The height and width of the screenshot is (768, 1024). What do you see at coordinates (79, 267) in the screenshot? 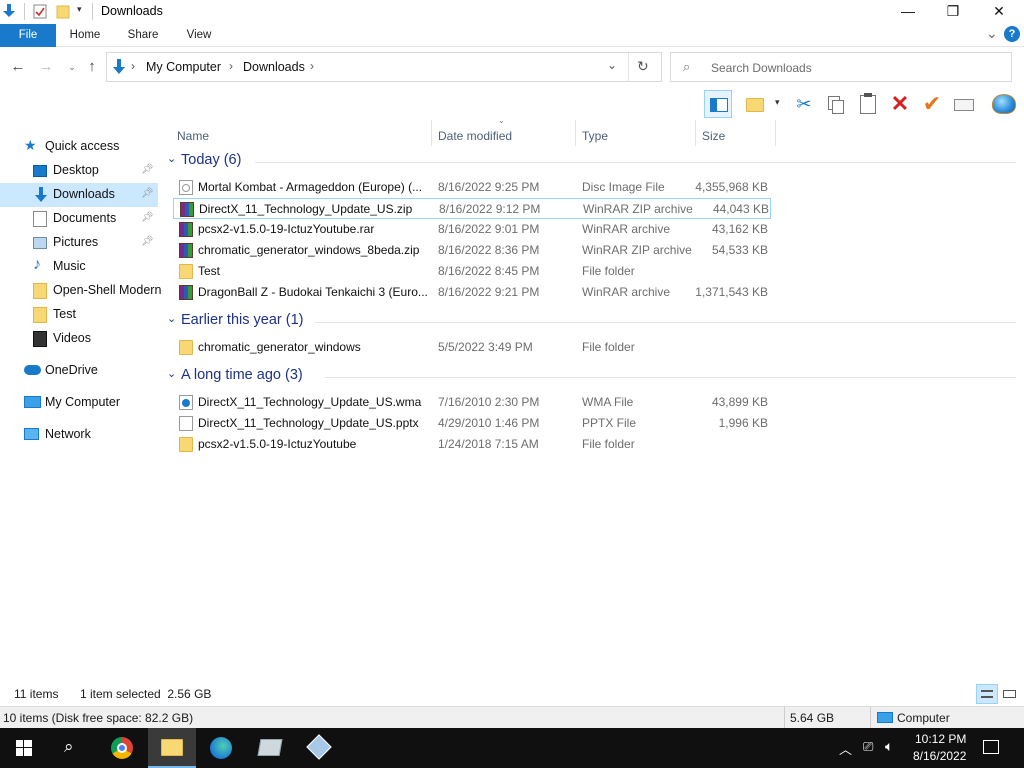
I see `sidebar-item-music: ♪ Music` at bounding box center [79, 267].